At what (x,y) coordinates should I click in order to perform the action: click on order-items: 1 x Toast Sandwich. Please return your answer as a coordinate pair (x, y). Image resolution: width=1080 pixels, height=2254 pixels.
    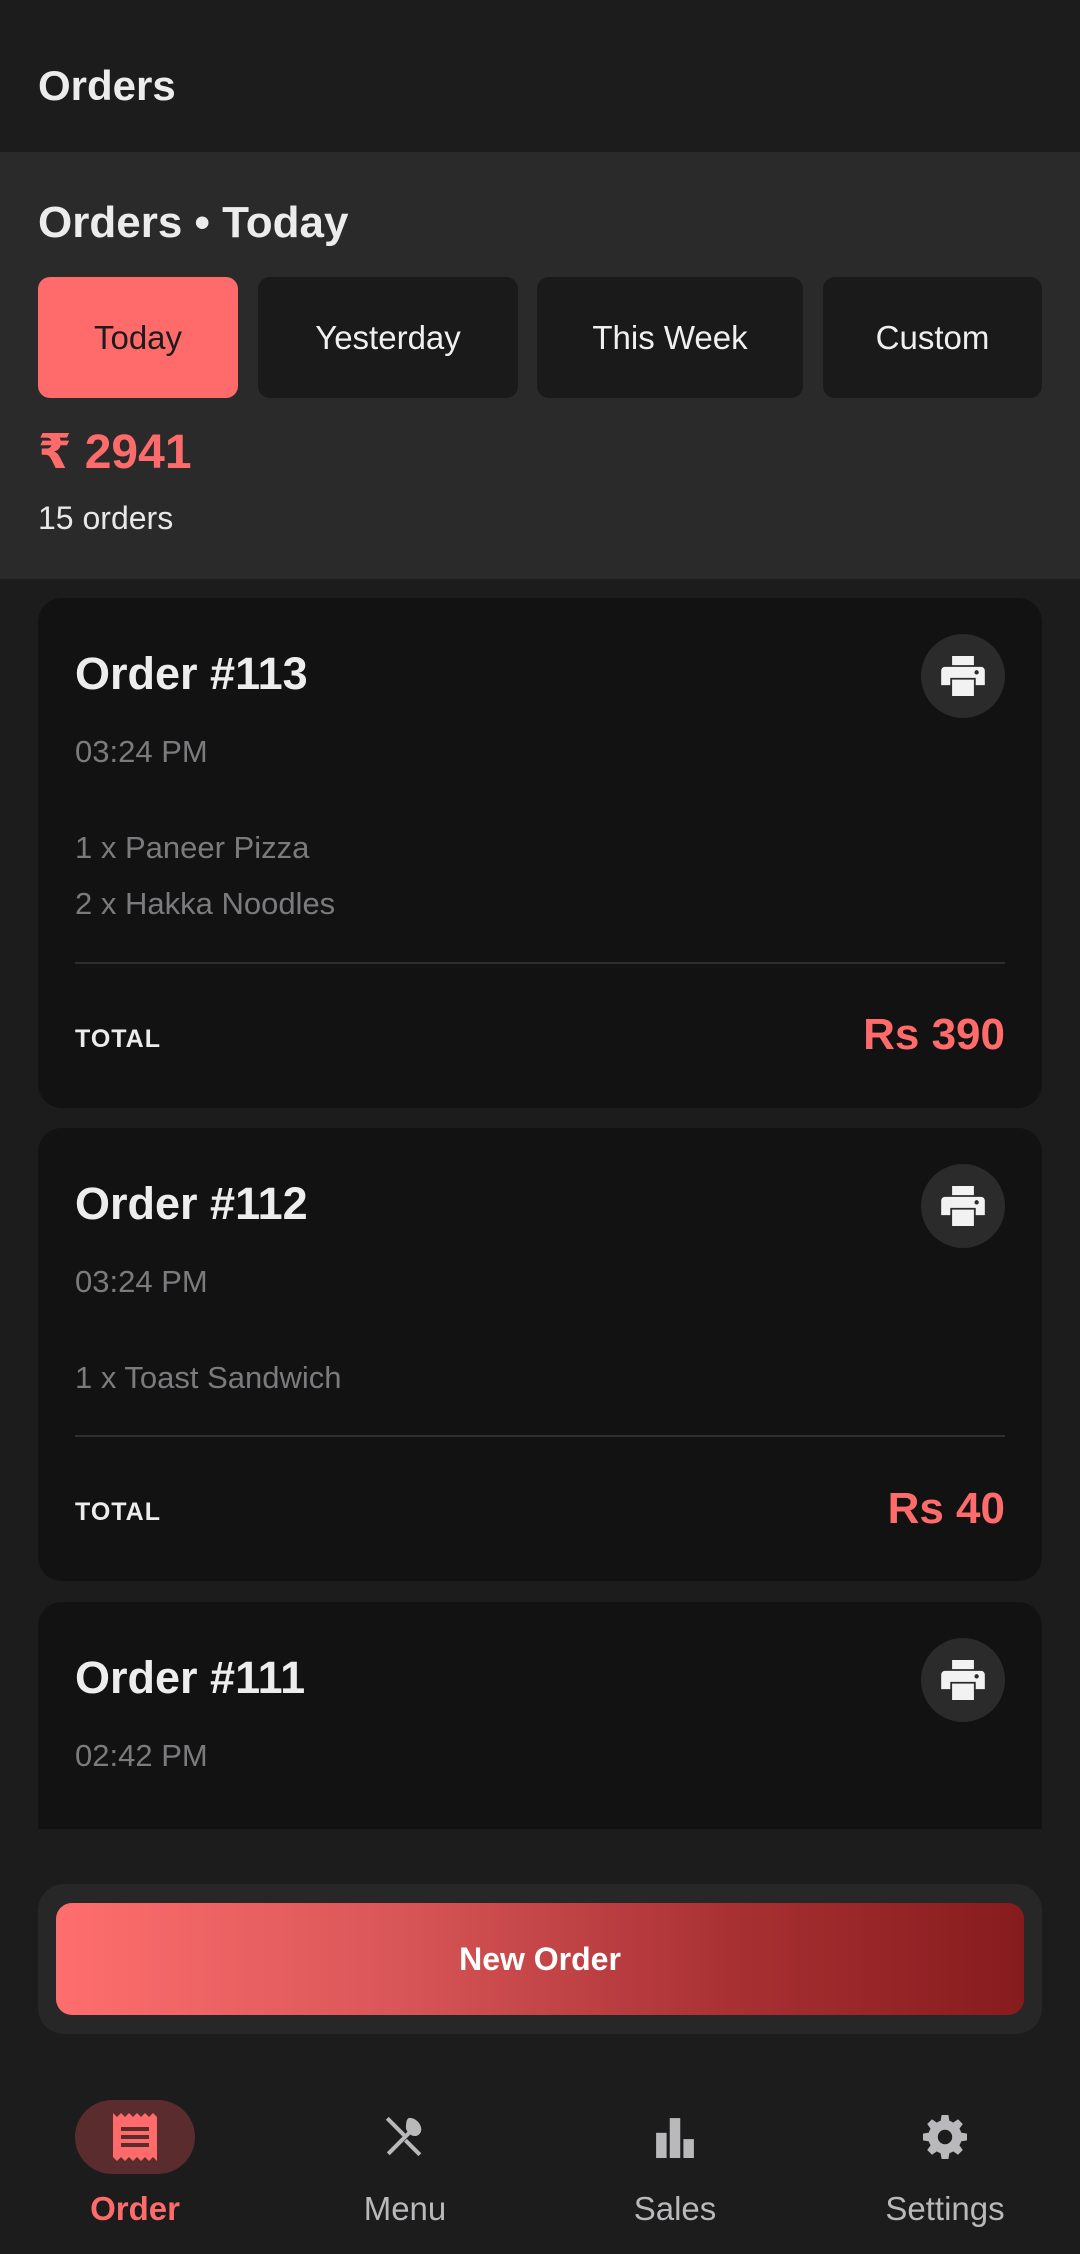
    Looking at the image, I should click on (208, 1378).